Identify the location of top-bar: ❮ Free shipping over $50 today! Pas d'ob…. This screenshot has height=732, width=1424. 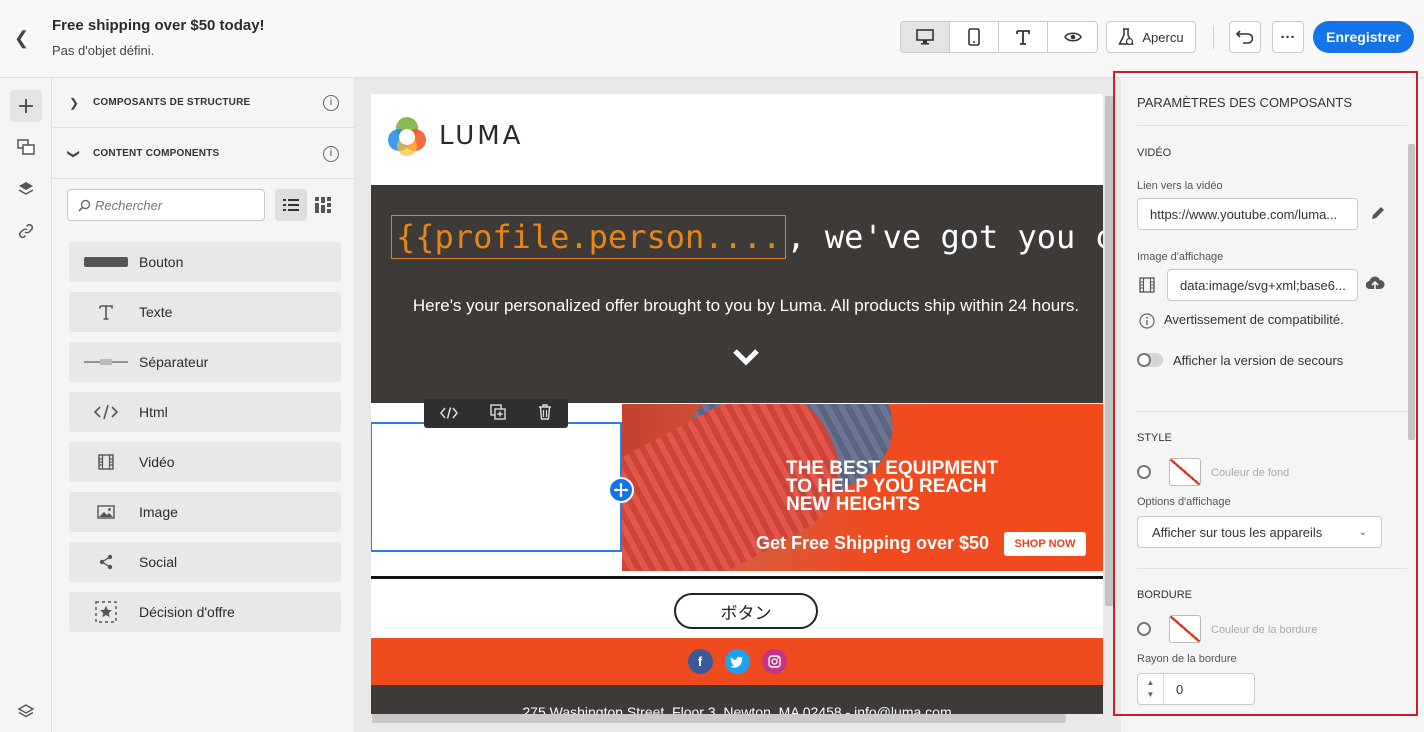
(712, 39).